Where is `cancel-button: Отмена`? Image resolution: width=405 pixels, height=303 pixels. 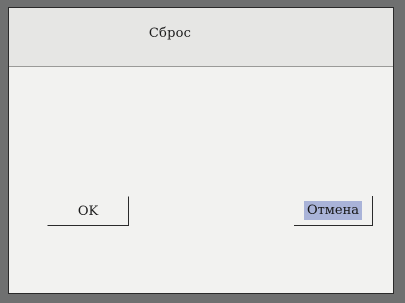 cancel-button: Отмена is located at coordinates (333, 211).